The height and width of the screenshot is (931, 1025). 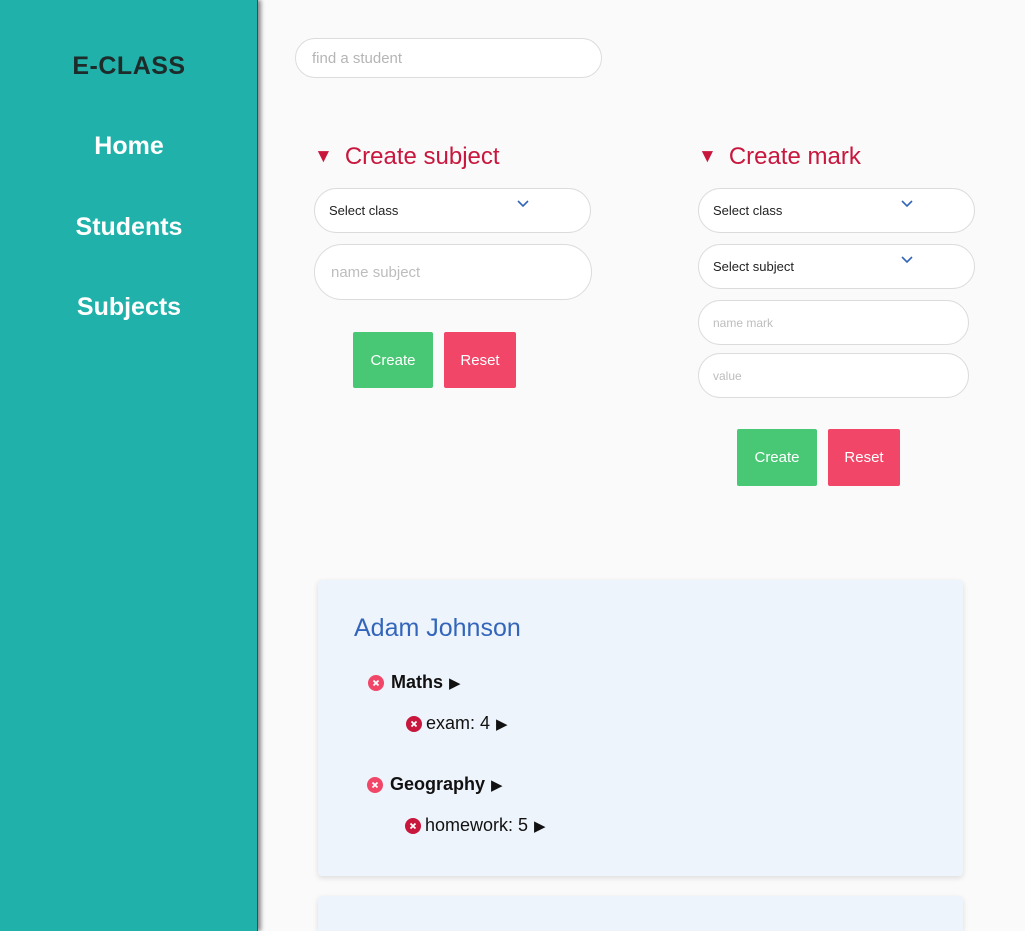 What do you see at coordinates (453, 272) in the screenshot?
I see `subject-name-input` at bounding box center [453, 272].